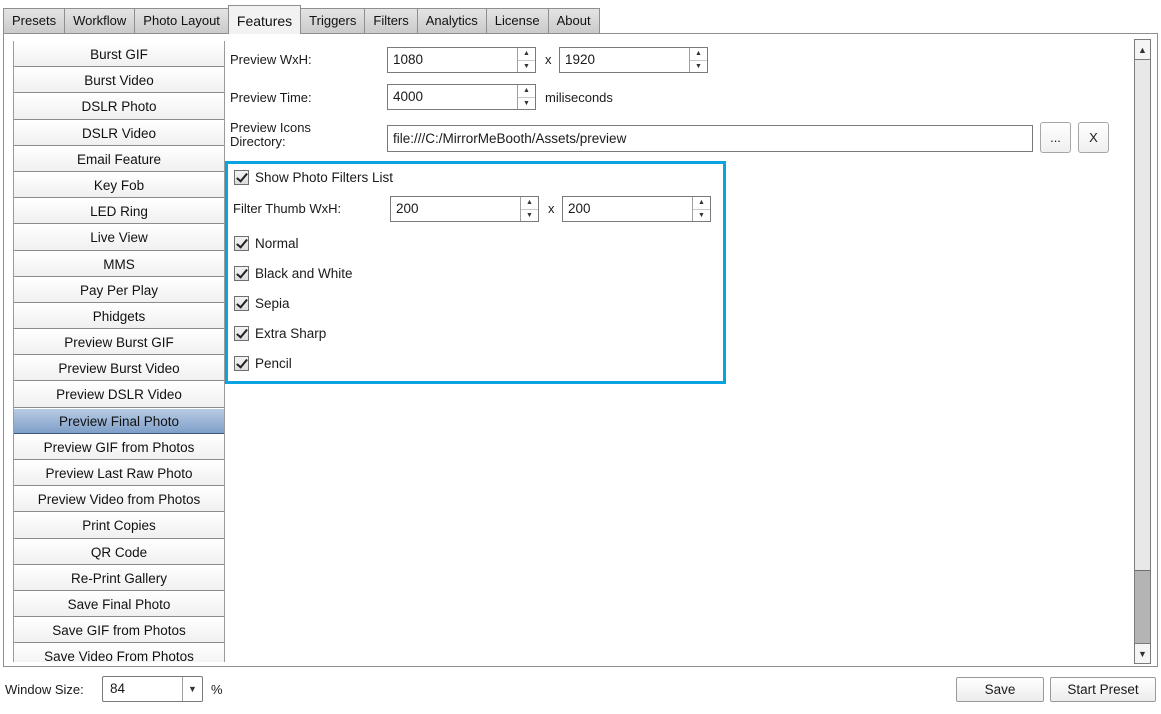  Describe the element at coordinates (119, 652) in the screenshot. I see `feature-item-save-video-from-photos: Save Video From Photos` at that location.